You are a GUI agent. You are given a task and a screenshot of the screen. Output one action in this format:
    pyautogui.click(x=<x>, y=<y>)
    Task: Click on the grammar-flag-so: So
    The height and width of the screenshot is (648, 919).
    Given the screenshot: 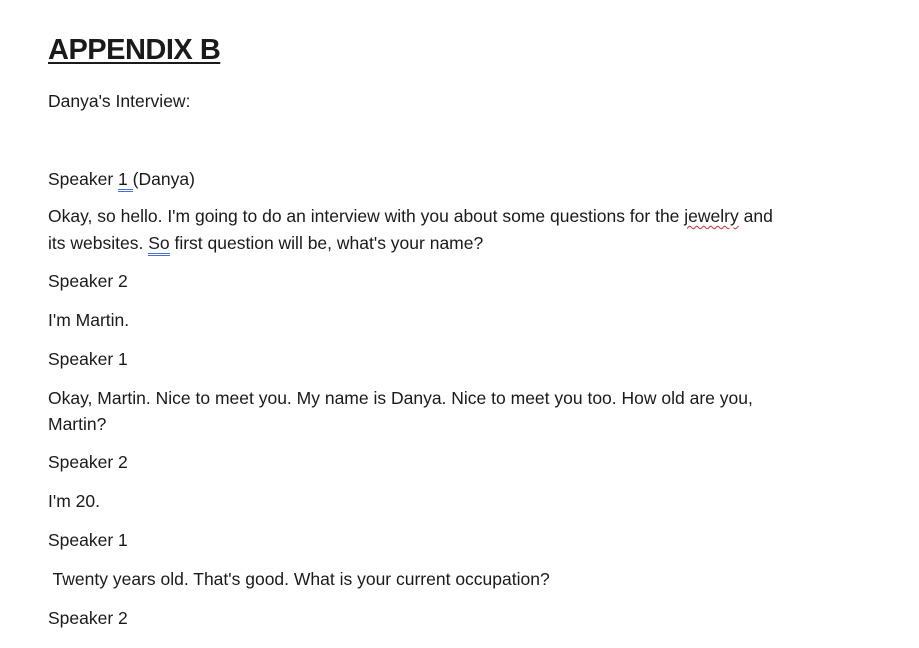 What is the action you would take?
    pyautogui.click(x=159, y=244)
    